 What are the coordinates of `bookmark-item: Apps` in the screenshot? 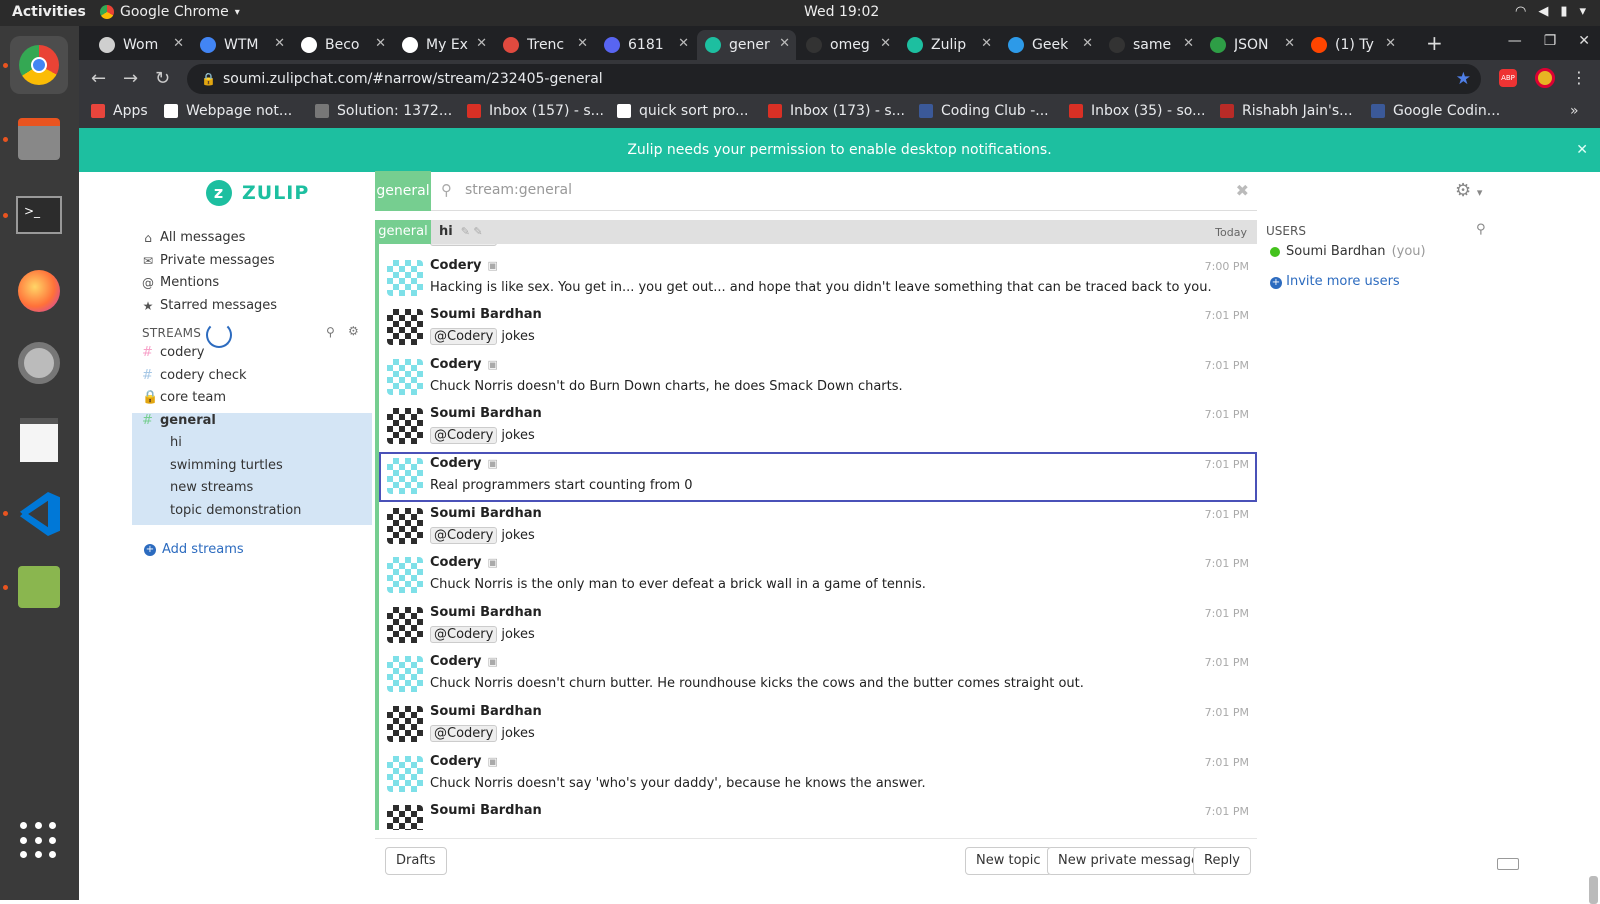 It's located at (119, 111).